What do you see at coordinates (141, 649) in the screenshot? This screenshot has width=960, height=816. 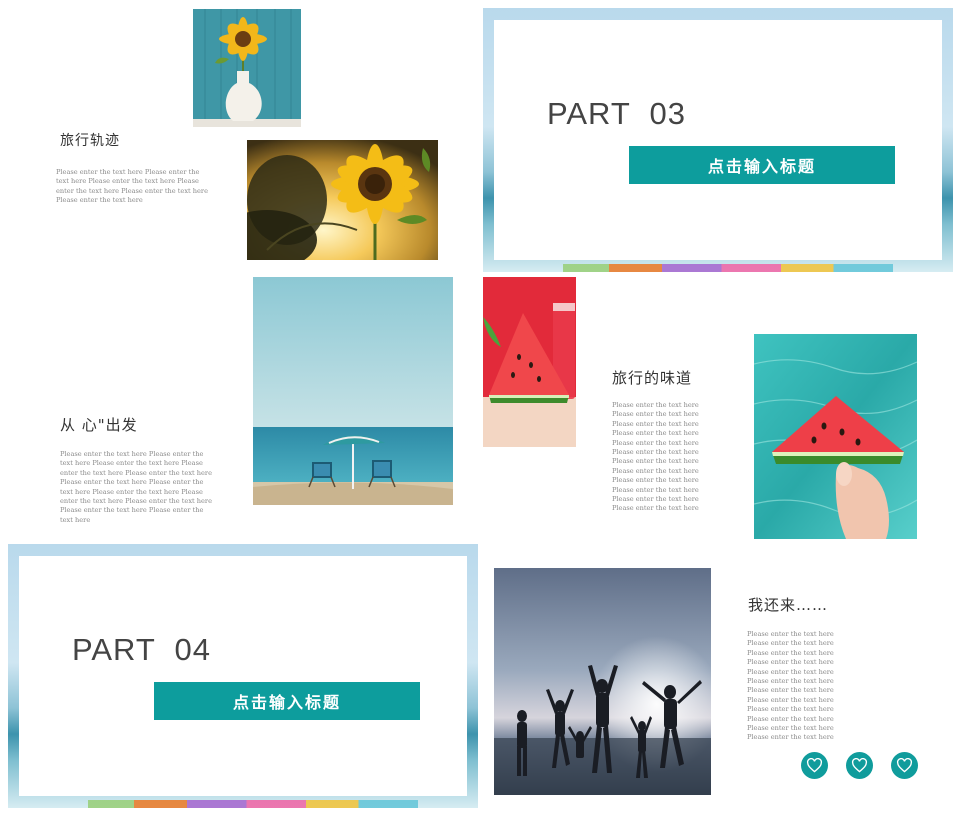 I see `part-label: PART 04` at bounding box center [141, 649].